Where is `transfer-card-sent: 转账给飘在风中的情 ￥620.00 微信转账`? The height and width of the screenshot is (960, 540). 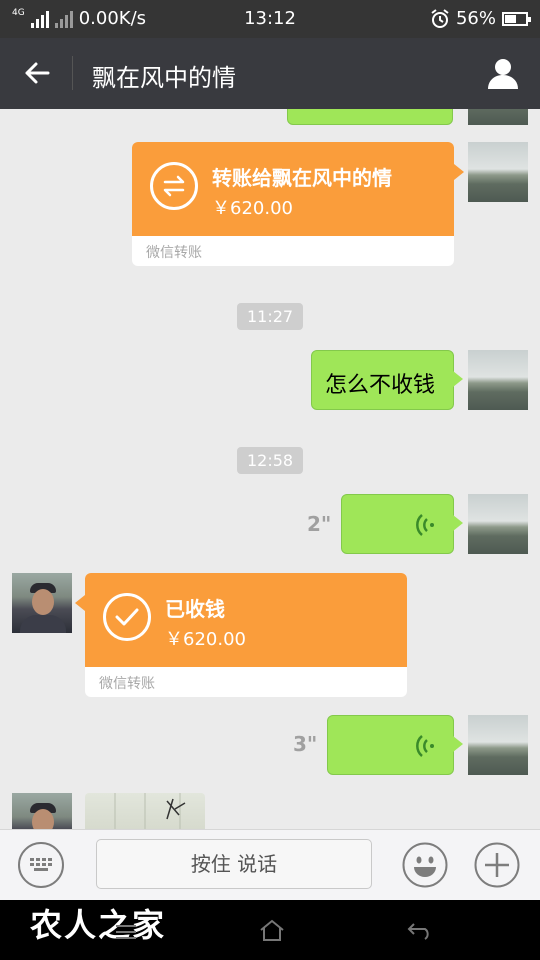 transfer-card-sent: 转账给飘在风中的情 ￥620.00 微信转账 is located at coordinates (298, 204).